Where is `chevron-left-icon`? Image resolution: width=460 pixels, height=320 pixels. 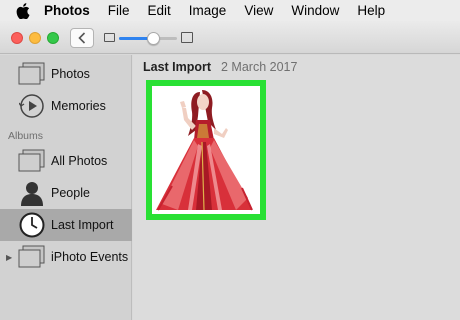 chevron-left-icon is located at coordinates (82, 38).